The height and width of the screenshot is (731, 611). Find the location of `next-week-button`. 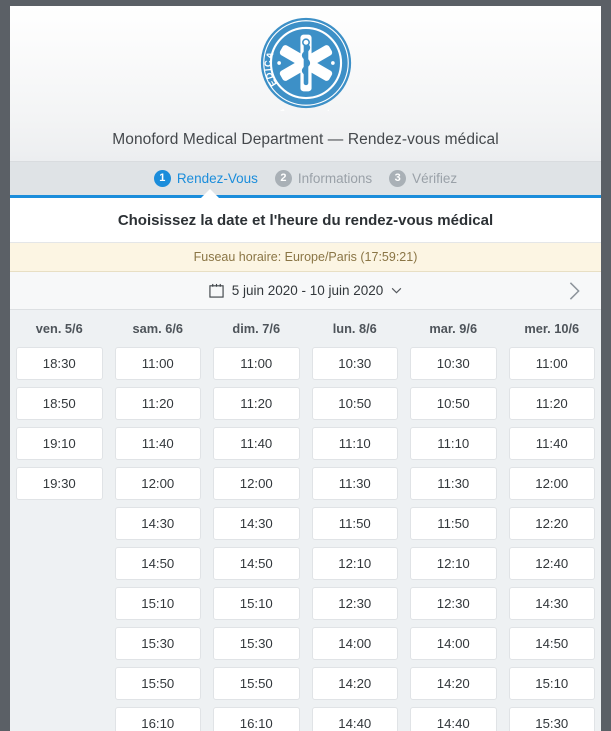

next-week-button is located at coordinates (574, 290).